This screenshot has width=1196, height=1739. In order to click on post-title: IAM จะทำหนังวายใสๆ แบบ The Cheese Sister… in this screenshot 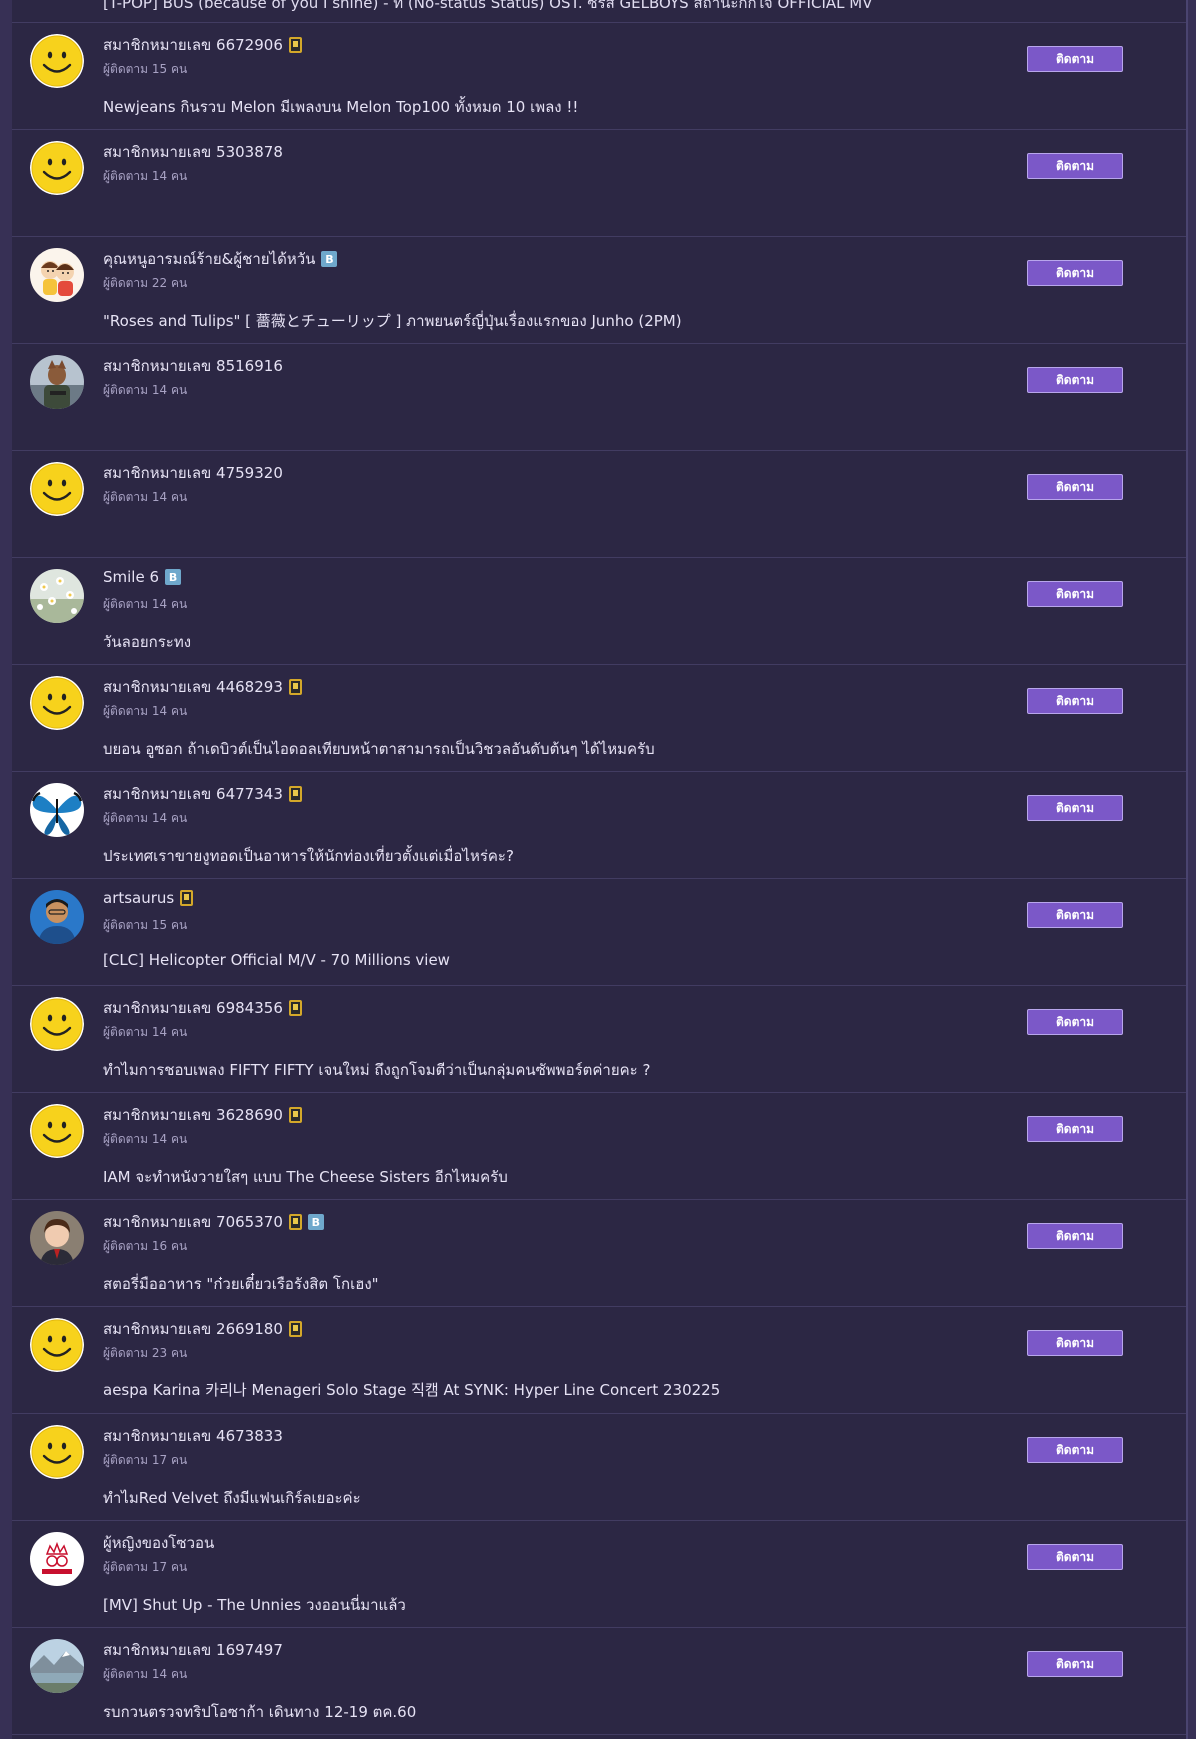, I will do `click(305, 1177)`.